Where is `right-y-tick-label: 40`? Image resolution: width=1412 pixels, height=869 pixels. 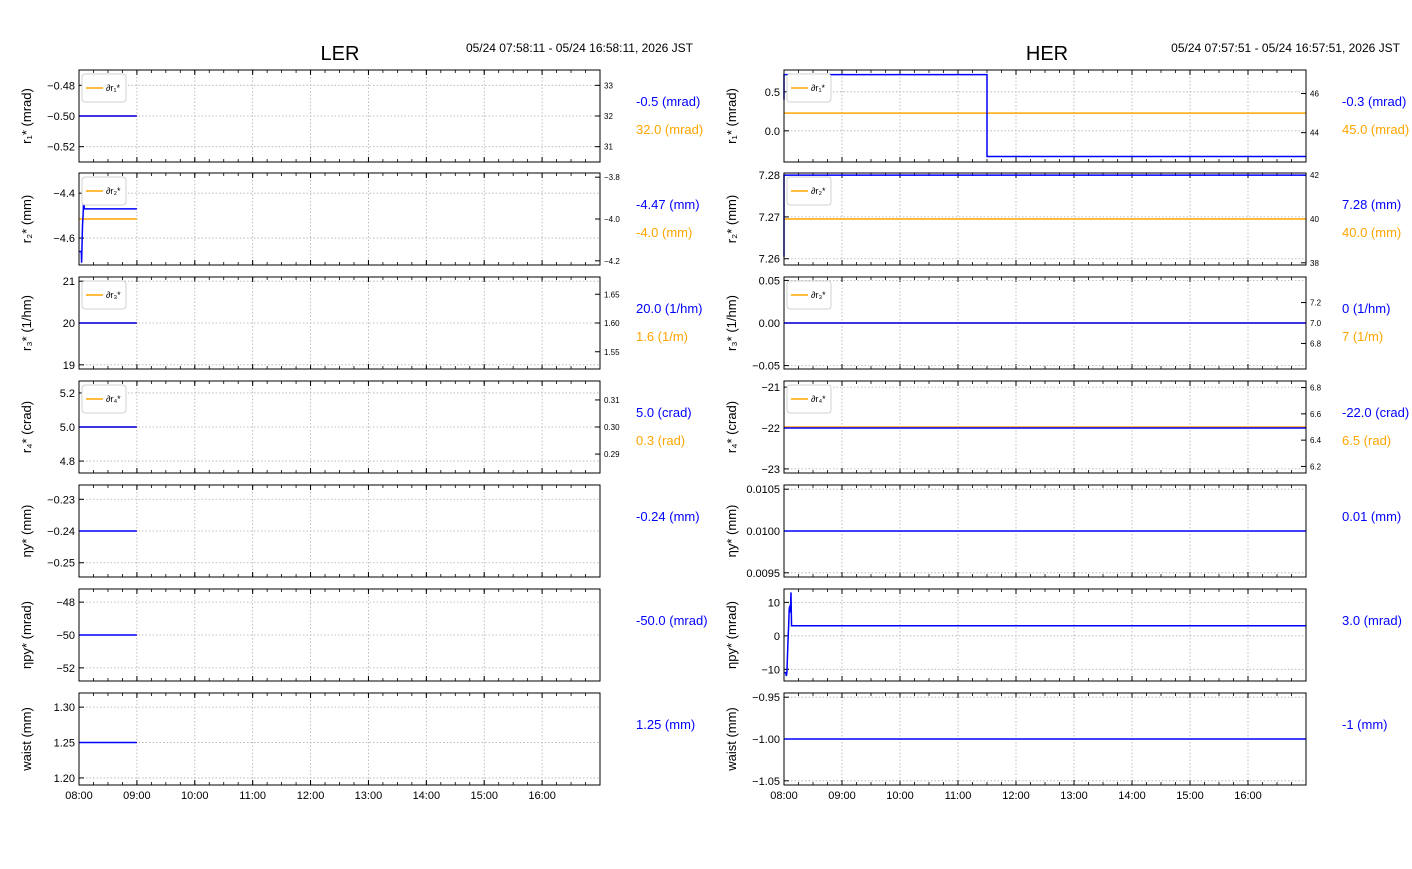
right-y-tick-label: 40 is located at coordinates (1314, 219).